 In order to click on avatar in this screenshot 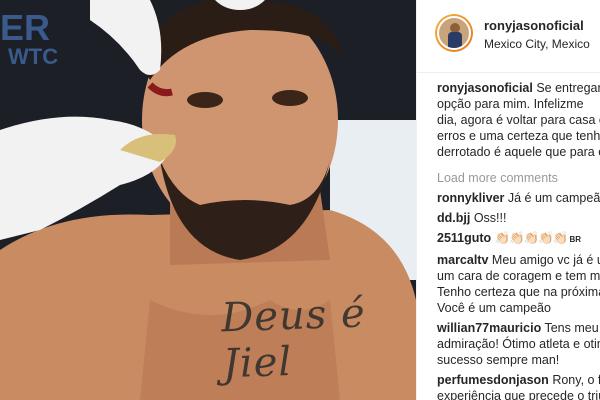, I will do `click(454, 33)`.